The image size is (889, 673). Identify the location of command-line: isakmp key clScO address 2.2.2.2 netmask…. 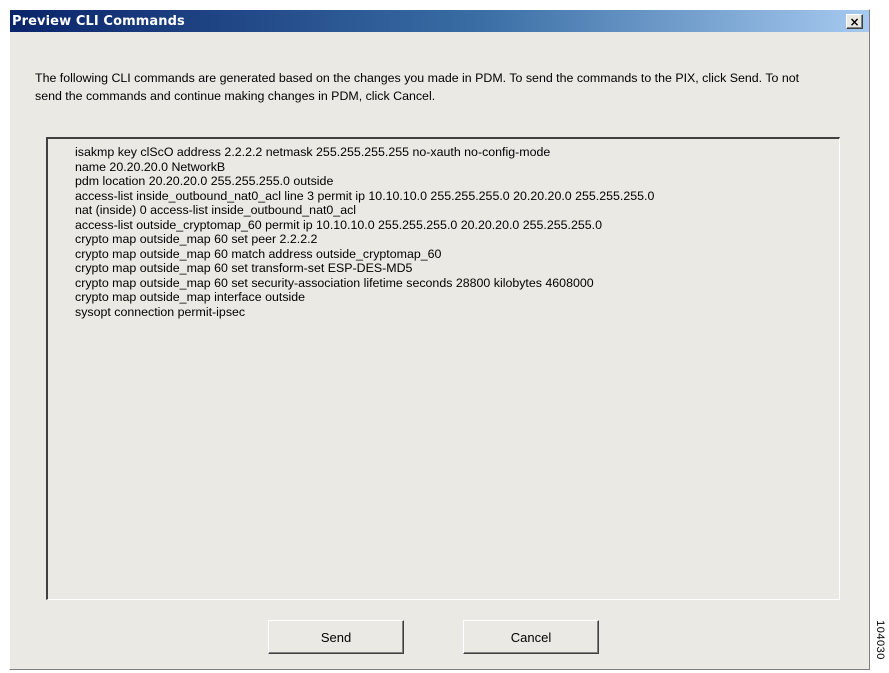
(313, 152).